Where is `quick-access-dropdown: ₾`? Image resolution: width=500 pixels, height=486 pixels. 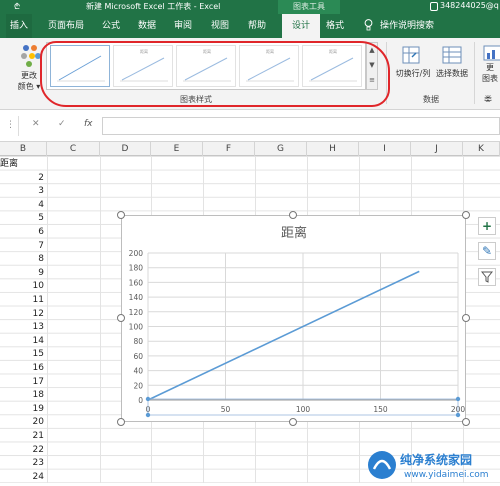
quick-access-dropdown: ₾ is located at coordinates (17, 6).